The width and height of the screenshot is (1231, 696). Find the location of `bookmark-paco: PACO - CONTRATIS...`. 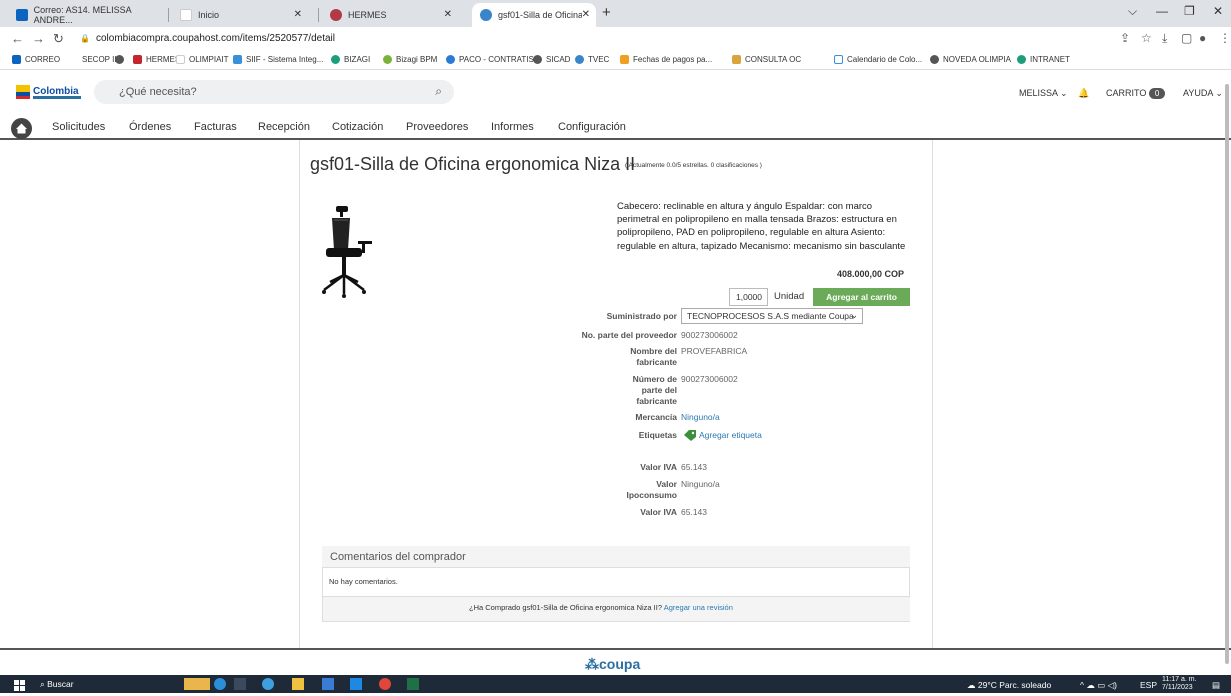

bookmark-paco: PACO - CONTRATIS... is located at coordinates (493, 59).